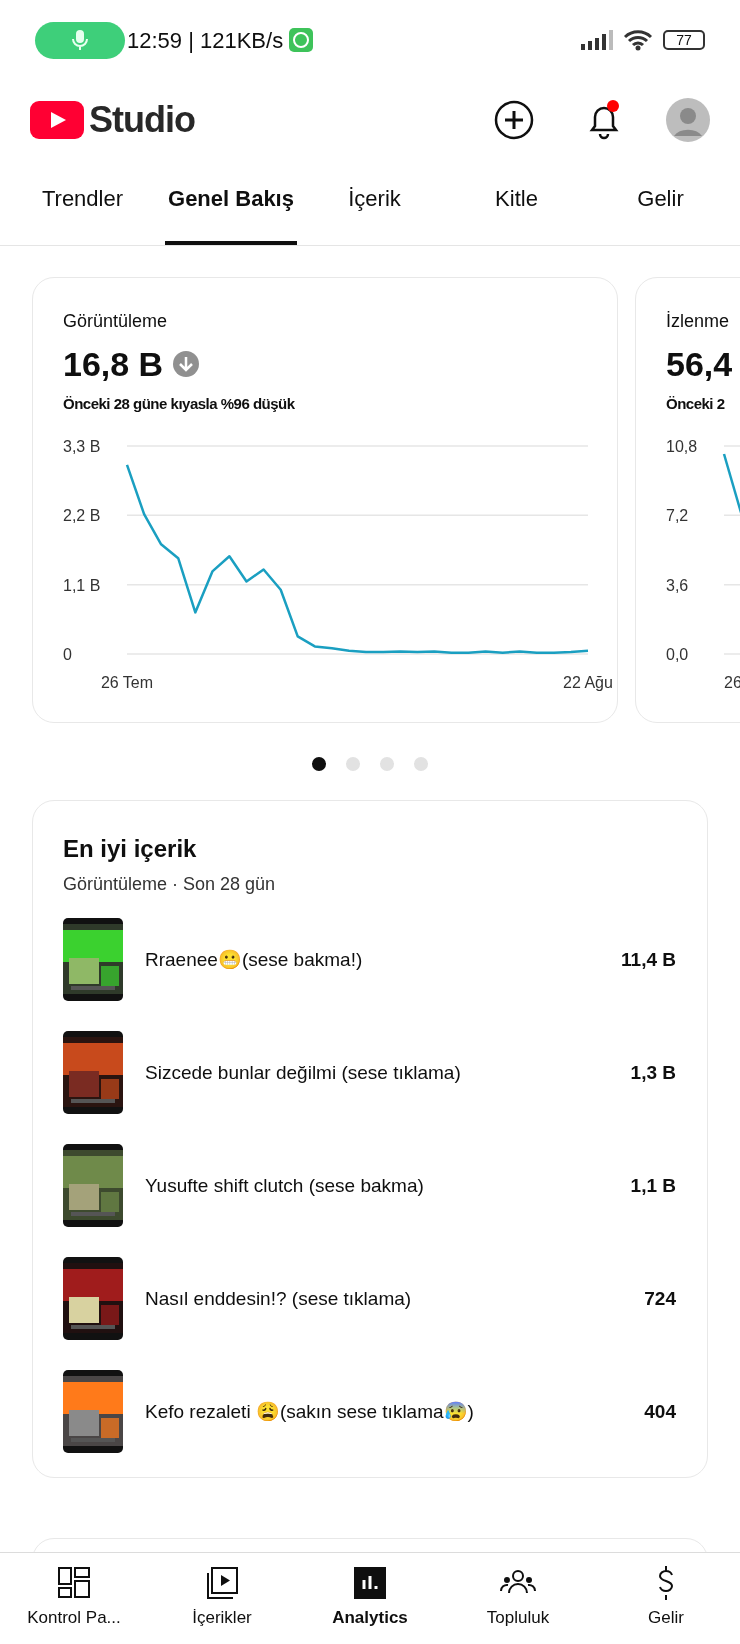 This screenshot has height=1644, width=740. Describe the element at coordinates (231, 202) in the screenshot. I see `tab: Genel Bakış` at that location.